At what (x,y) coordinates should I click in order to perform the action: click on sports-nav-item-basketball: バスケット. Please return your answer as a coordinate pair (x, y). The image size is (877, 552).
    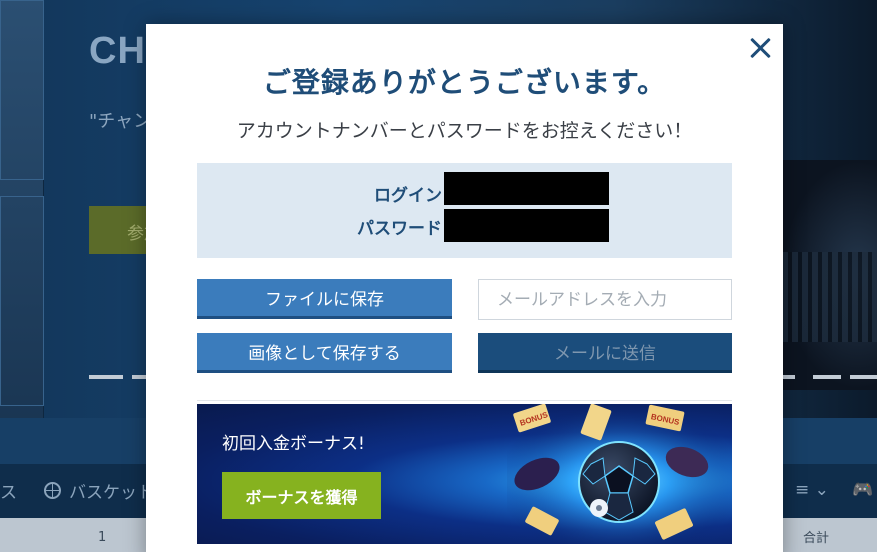
    Looking at the image, I should click on (99, 490).